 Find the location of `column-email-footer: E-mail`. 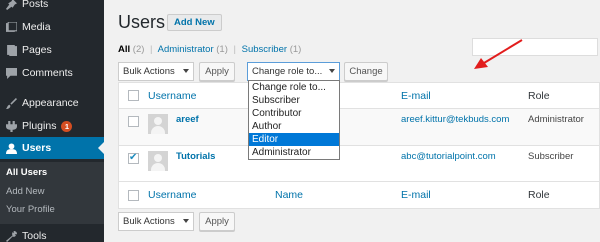

column-email-footer: E-mail is located at coordinates (416, 195).